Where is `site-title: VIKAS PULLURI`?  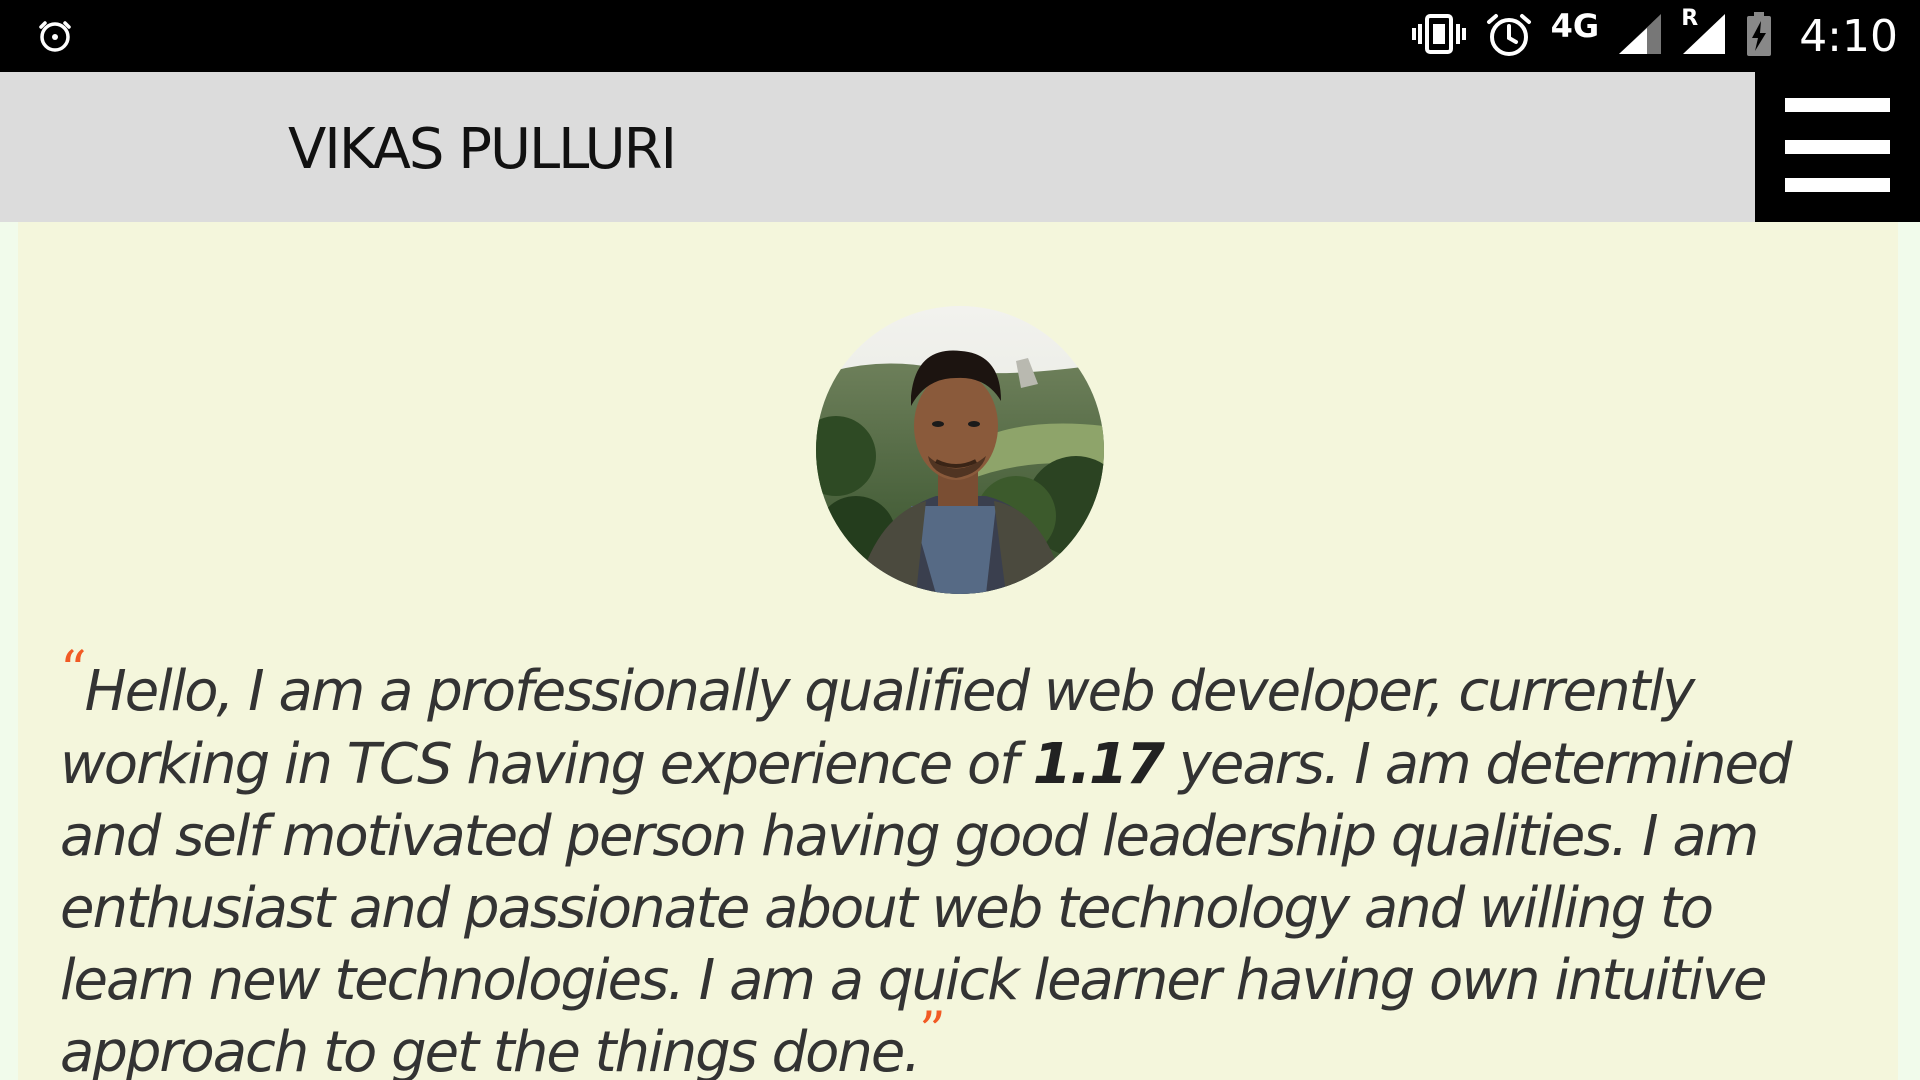
site-title: VIKAS PULLURI is located at coordinates (482, 150).